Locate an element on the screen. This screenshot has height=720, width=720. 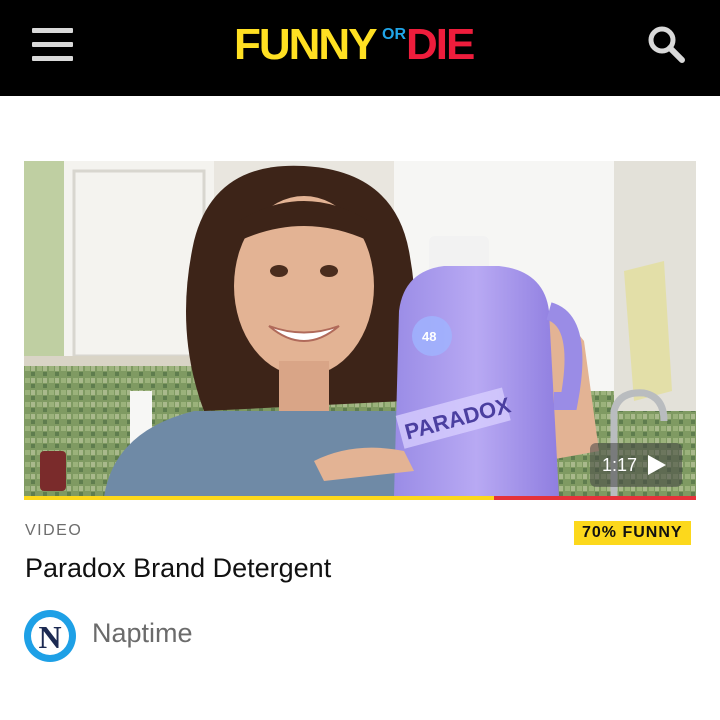
logo-word-or: OR is located at coordinates (394, 34).